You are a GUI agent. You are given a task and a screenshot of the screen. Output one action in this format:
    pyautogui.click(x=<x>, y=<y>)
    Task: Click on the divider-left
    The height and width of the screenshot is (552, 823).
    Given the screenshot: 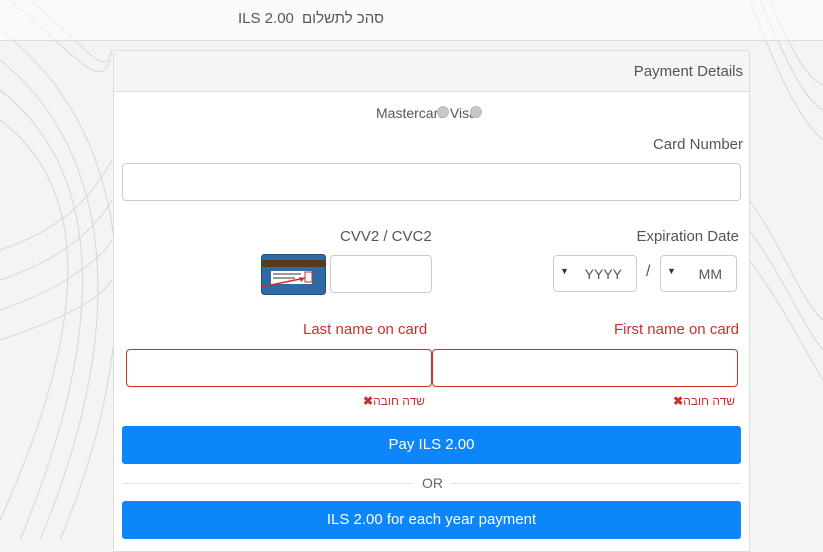 What is the action you would take?
    pyautogui.click(x=267, y=483)
    